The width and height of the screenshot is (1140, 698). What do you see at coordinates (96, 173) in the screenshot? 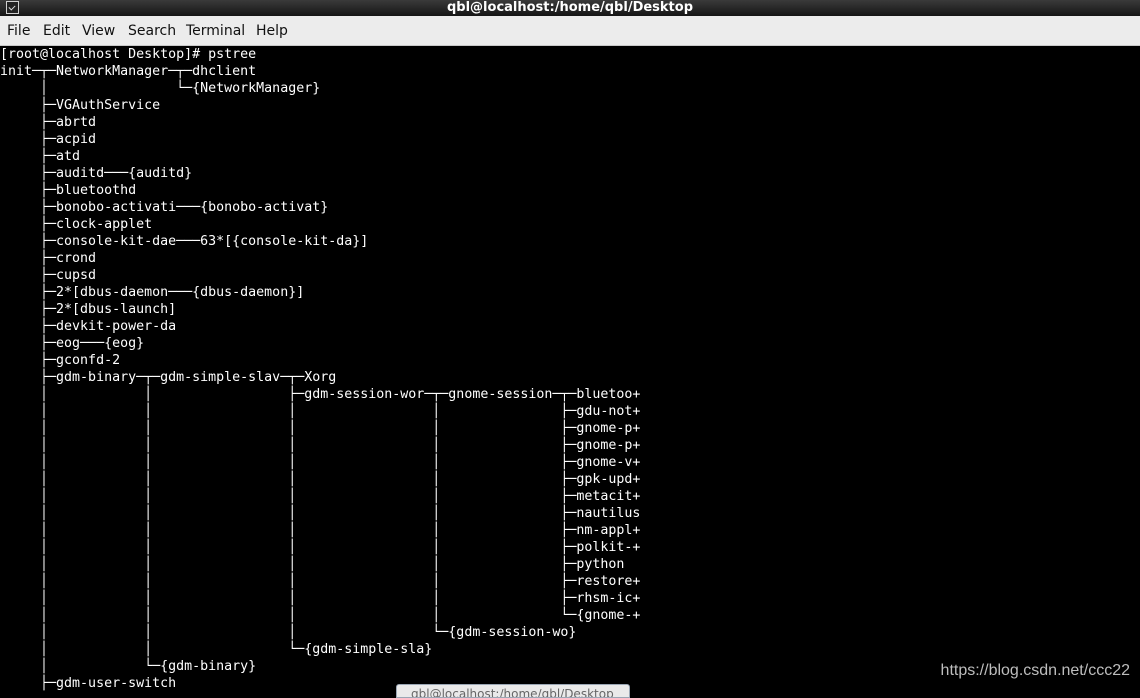
I see `process-tree-line: ├─auditd───{auditd}` at bounding box center [96, 173].